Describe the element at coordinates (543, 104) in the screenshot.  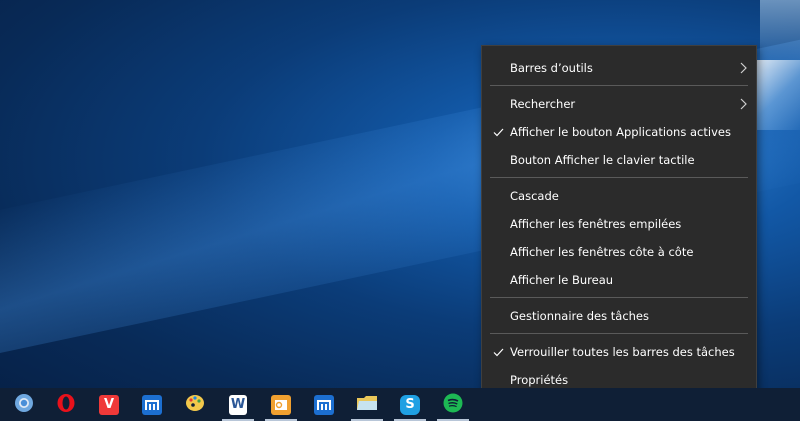
I see `menu-item-label: Rechercher` at that location.